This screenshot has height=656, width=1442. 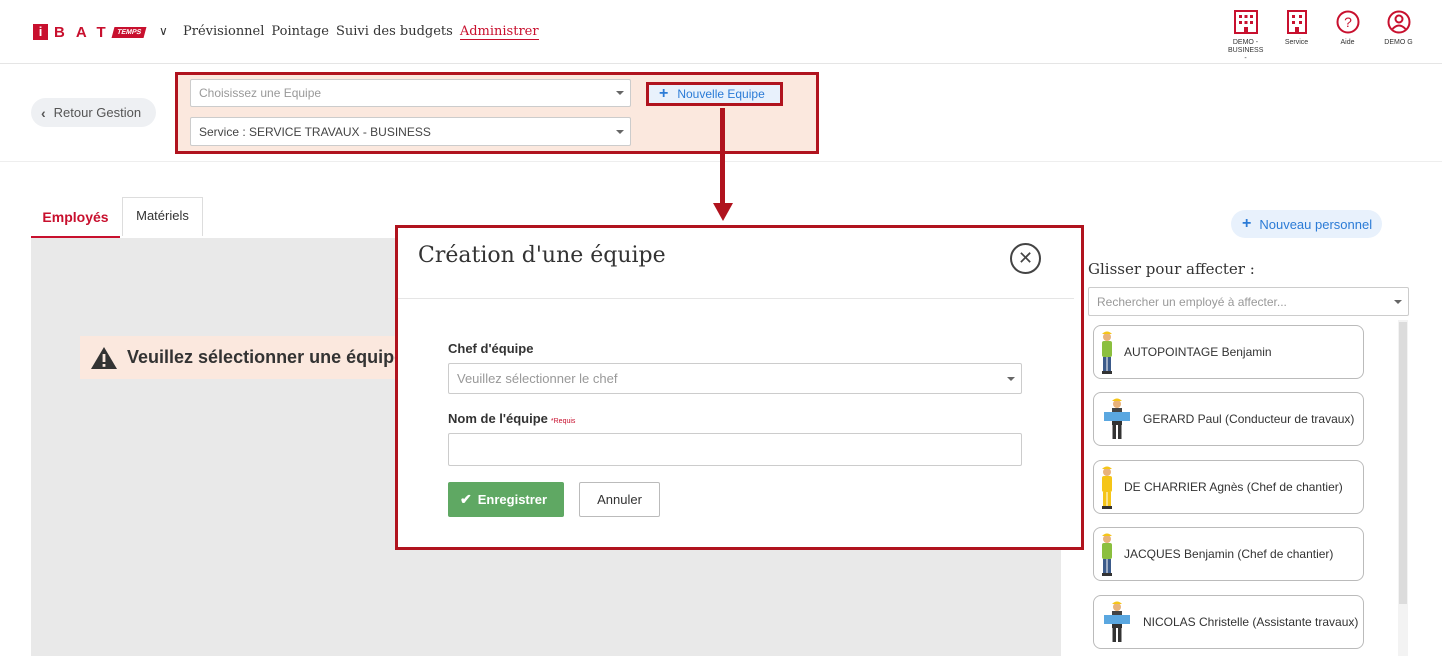 What do you see at coordinates (162, 216) in the screenshot?
I see `tab-materiels: Matériels` at bounding box center [162, 216].